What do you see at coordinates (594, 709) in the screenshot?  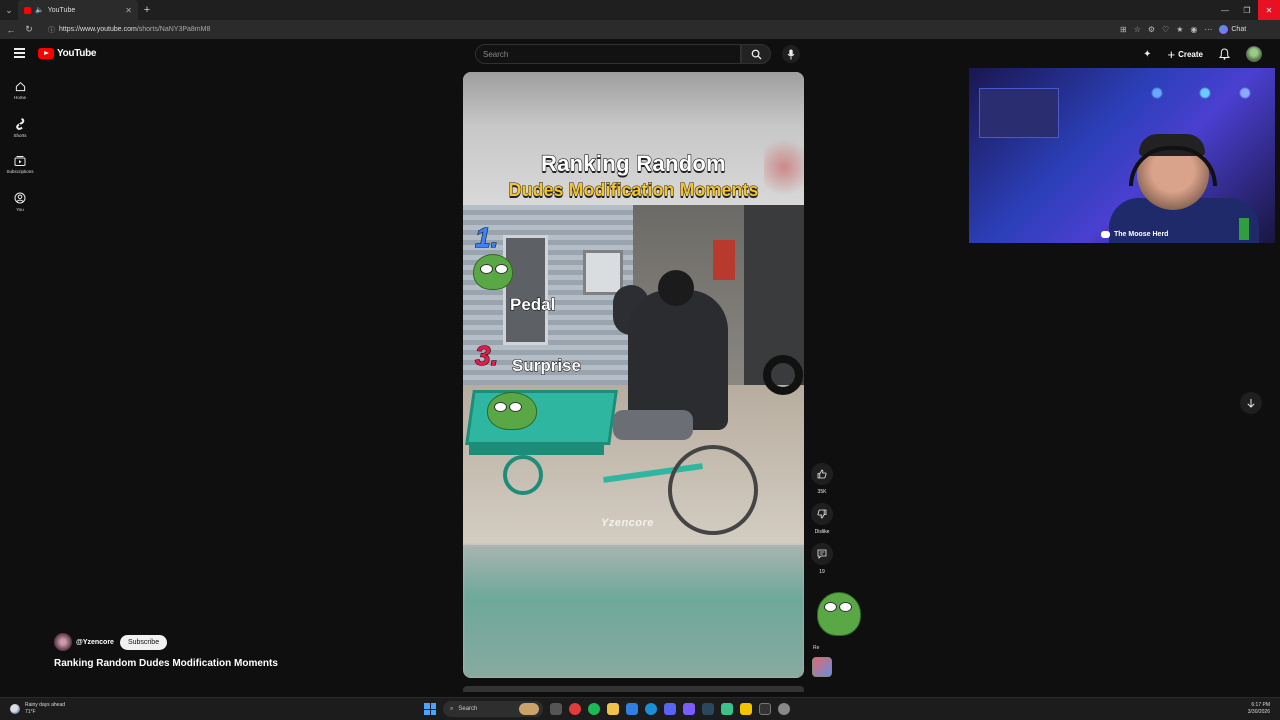 I see `spotify-icon` at bounding box center [594, 709].